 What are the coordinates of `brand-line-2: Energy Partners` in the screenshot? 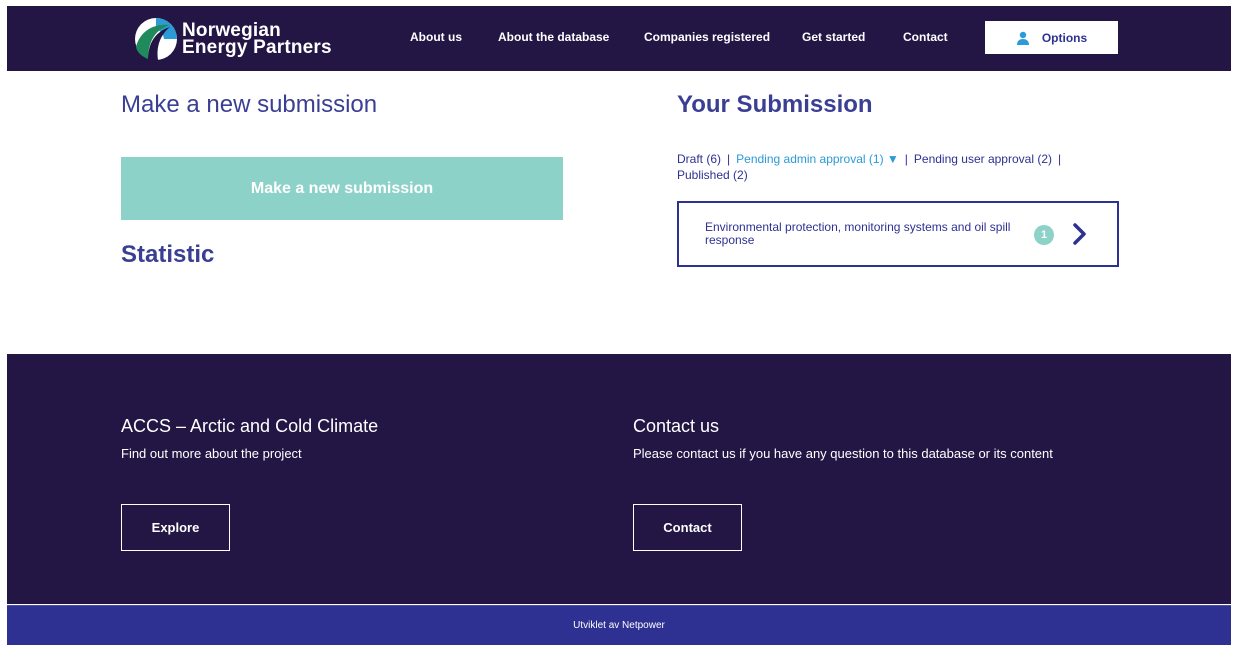 It's located at (257, 47).